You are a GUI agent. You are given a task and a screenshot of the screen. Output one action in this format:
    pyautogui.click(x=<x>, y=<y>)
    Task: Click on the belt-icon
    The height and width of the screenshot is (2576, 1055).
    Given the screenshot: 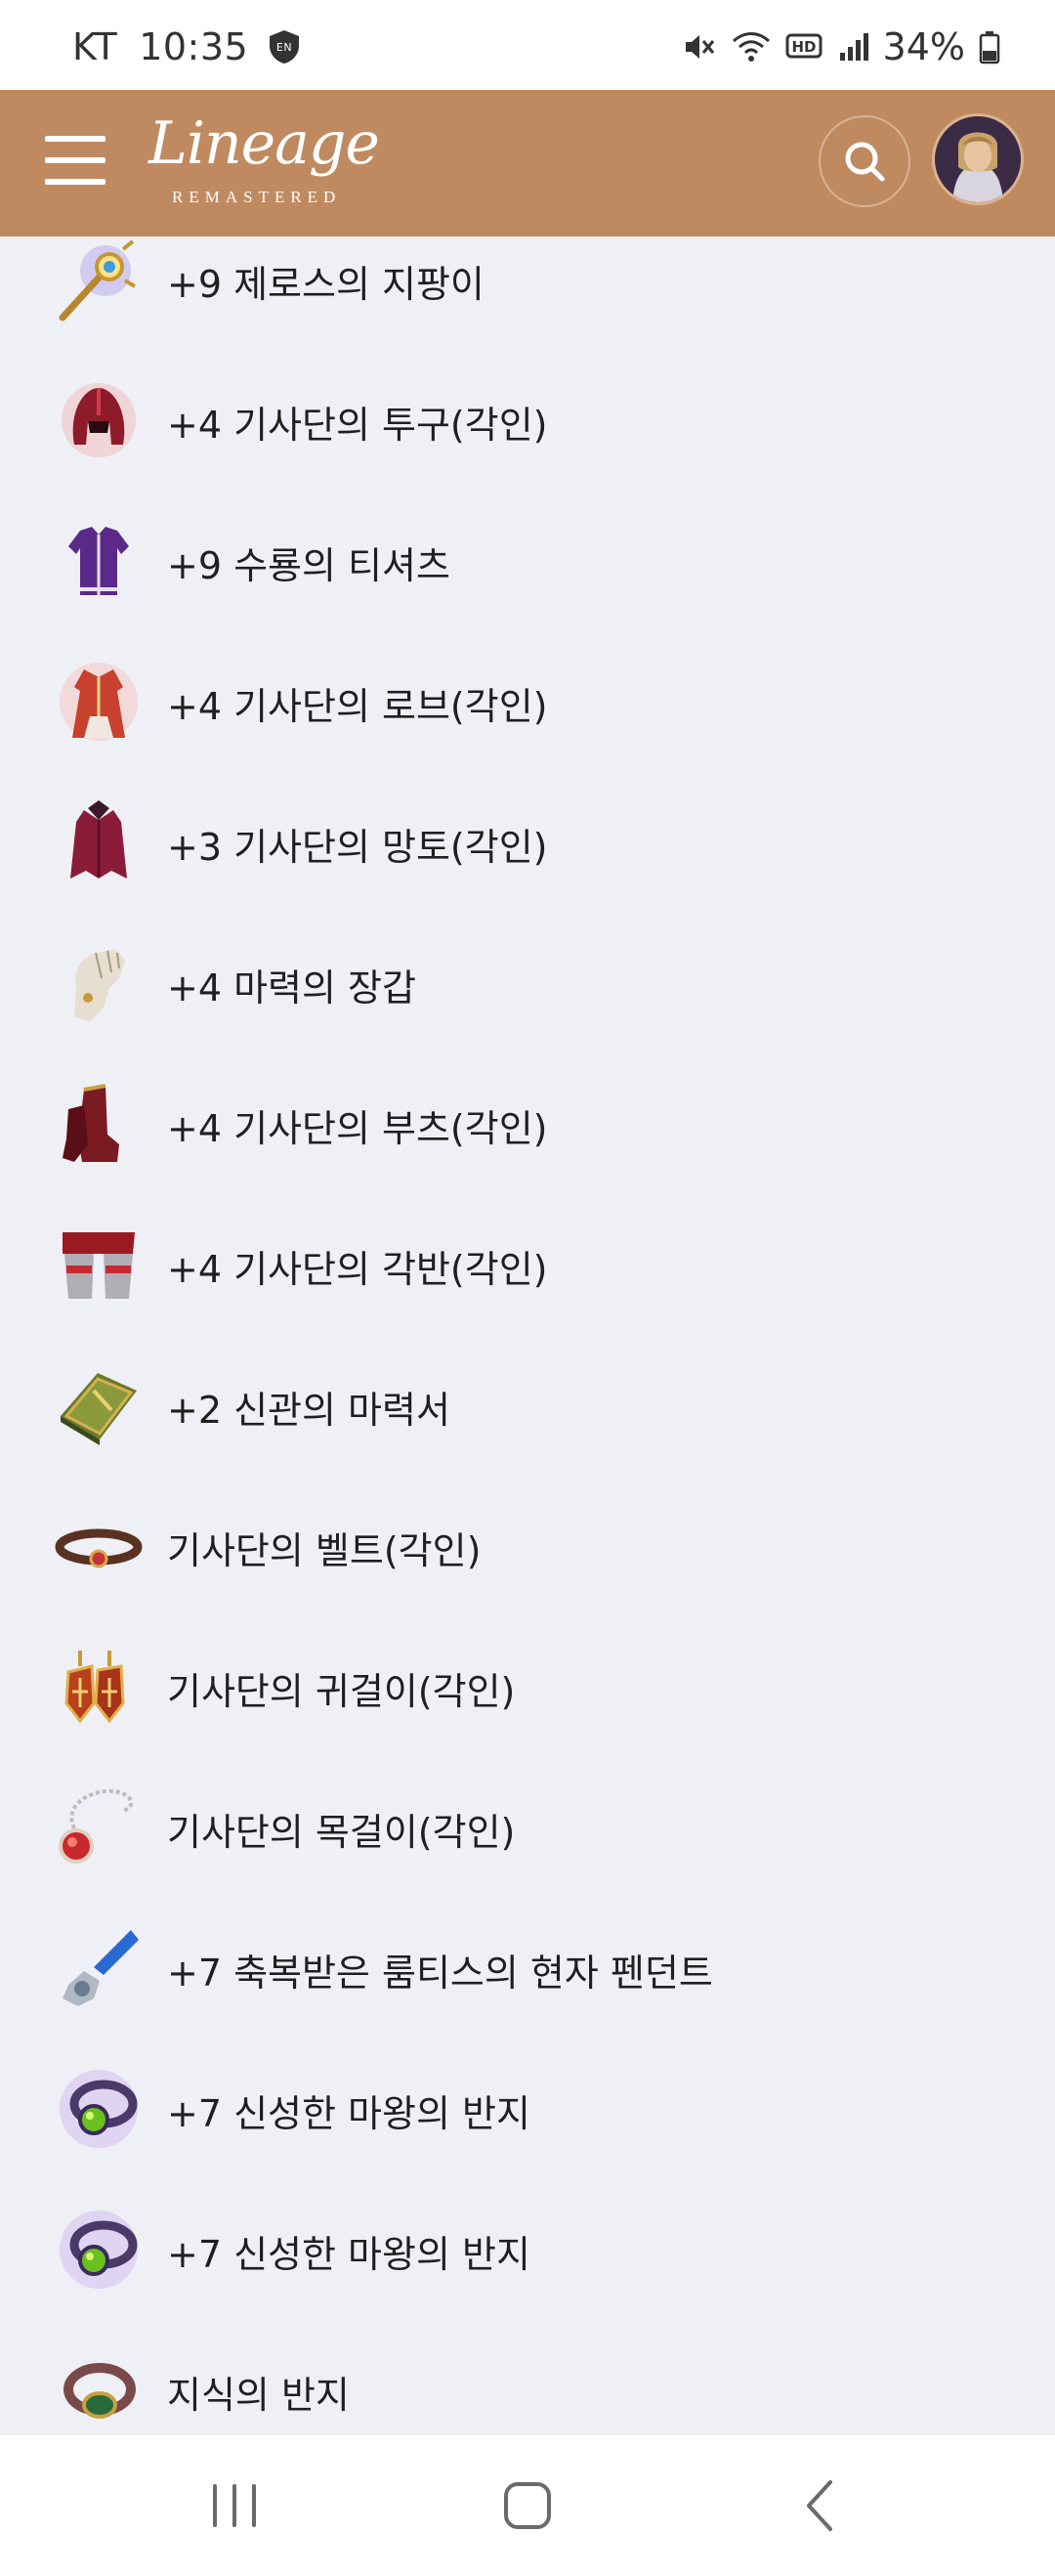 What is the action you would take?
    pyautogui.click(x=99, y=1548)
    